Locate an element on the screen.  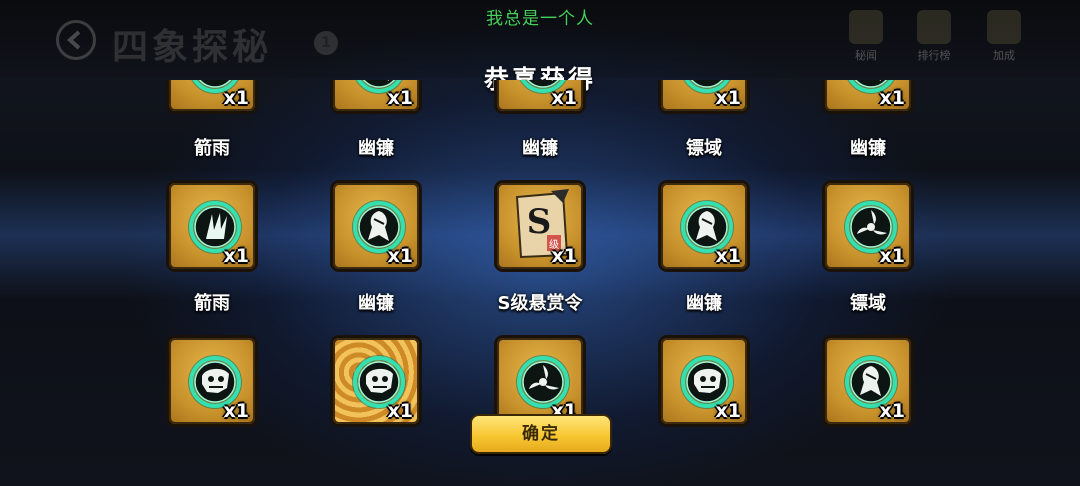
confirm-button: 确定 is located at coordinates (541, 434).